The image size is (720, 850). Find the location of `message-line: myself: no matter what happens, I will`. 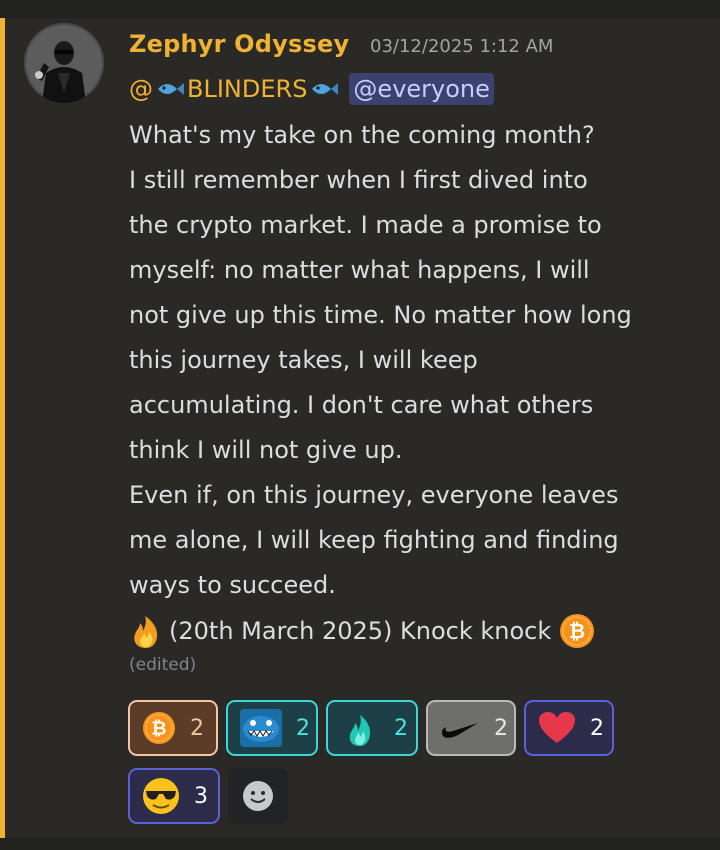

message-line: myself: no matter what happens, I will is located at coordinates (359, 270).